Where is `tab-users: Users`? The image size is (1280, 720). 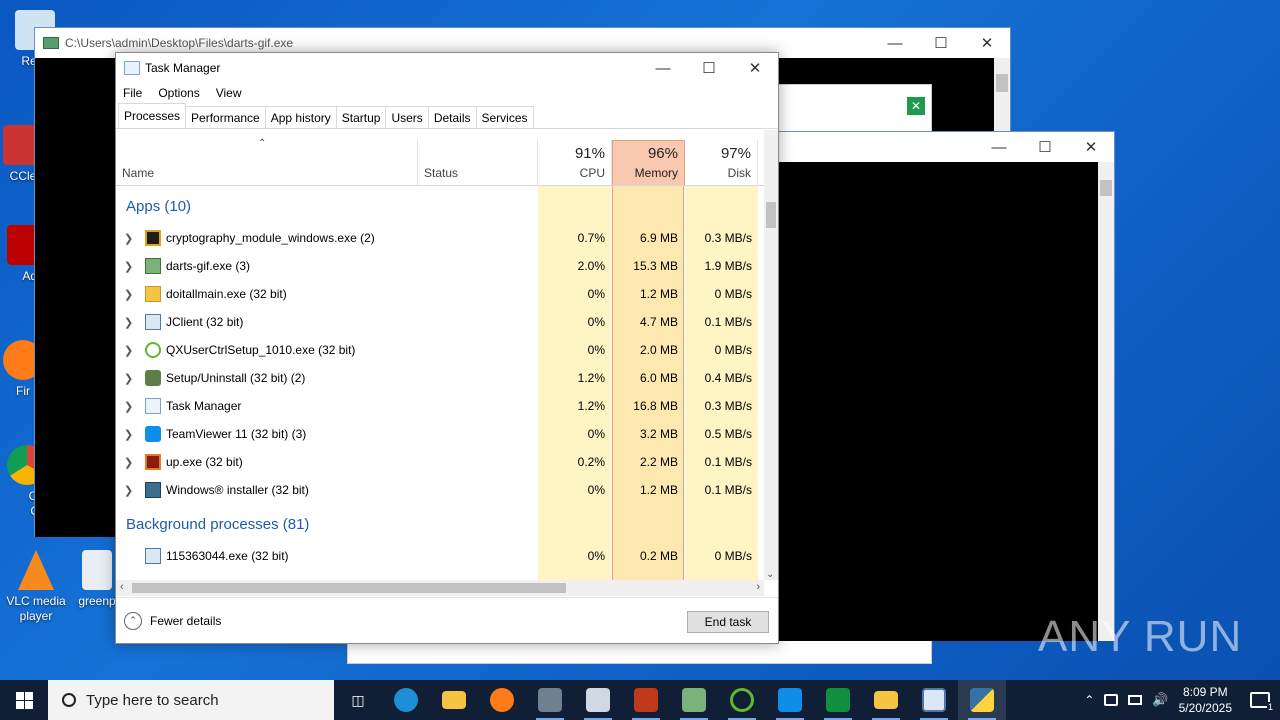
tab-users: Users is located at coordinates (407, 117).